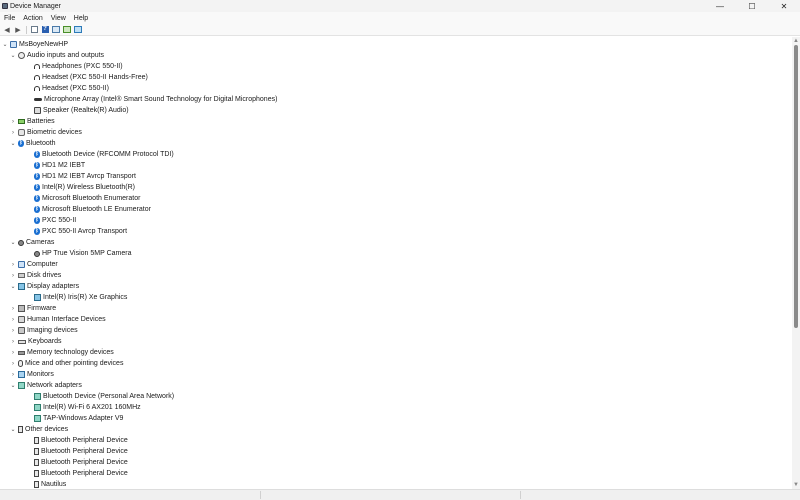 The image size is (800, 500). Describe the element at coordinates (21, 308) in the screenshot. I see `firmware-icon` at that location.